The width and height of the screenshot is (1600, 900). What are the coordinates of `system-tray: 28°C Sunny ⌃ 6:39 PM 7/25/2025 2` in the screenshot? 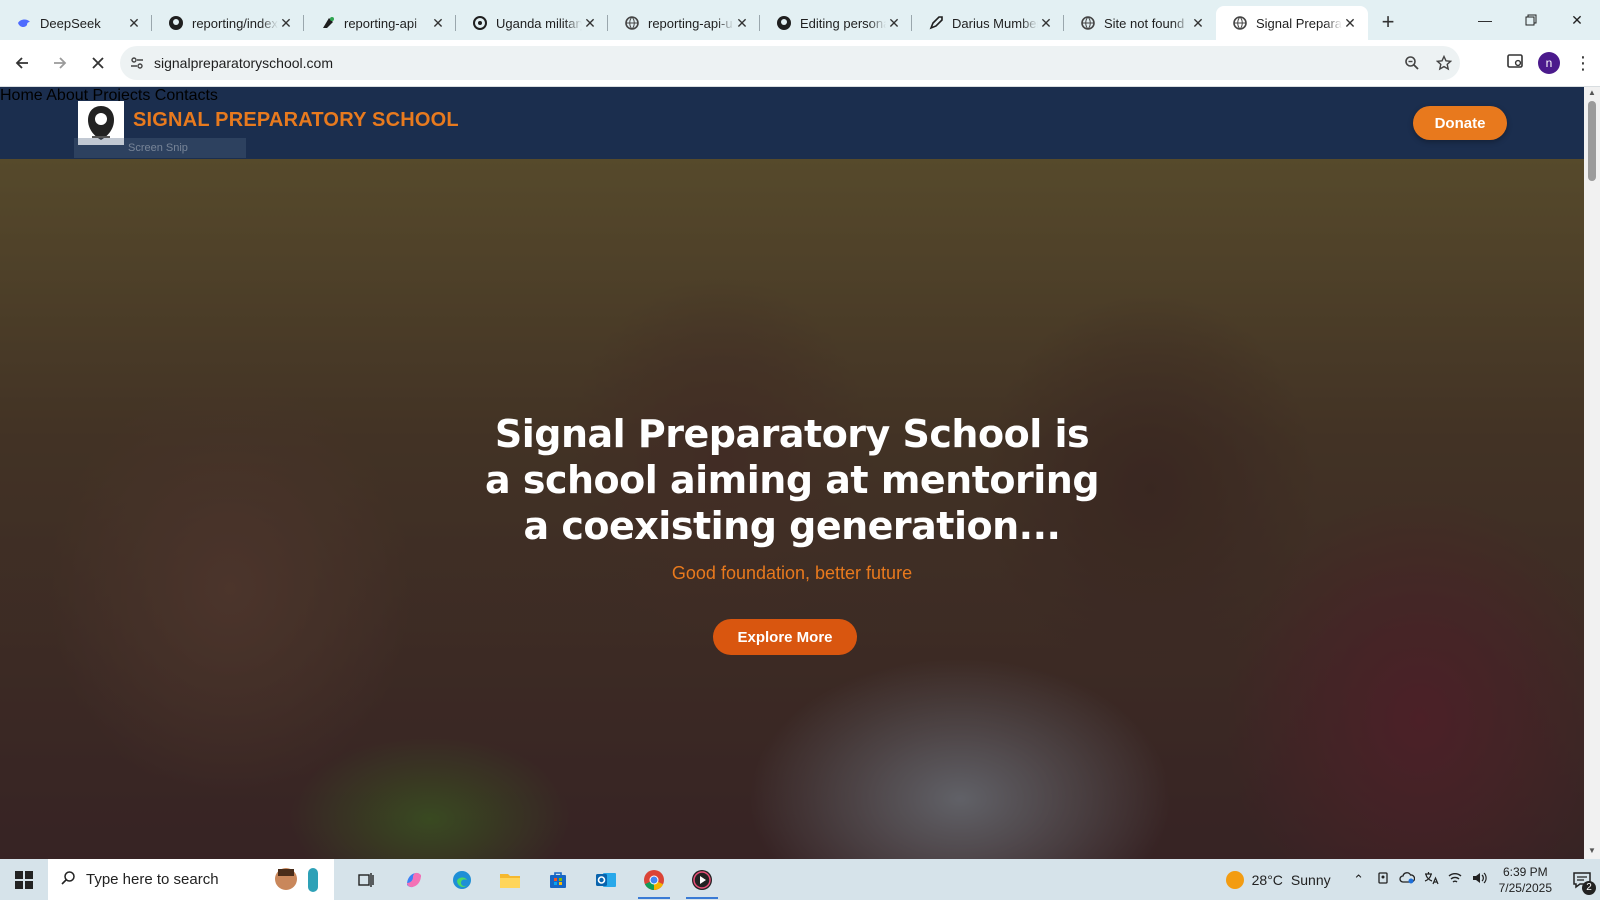 It's located at (1412, 879).